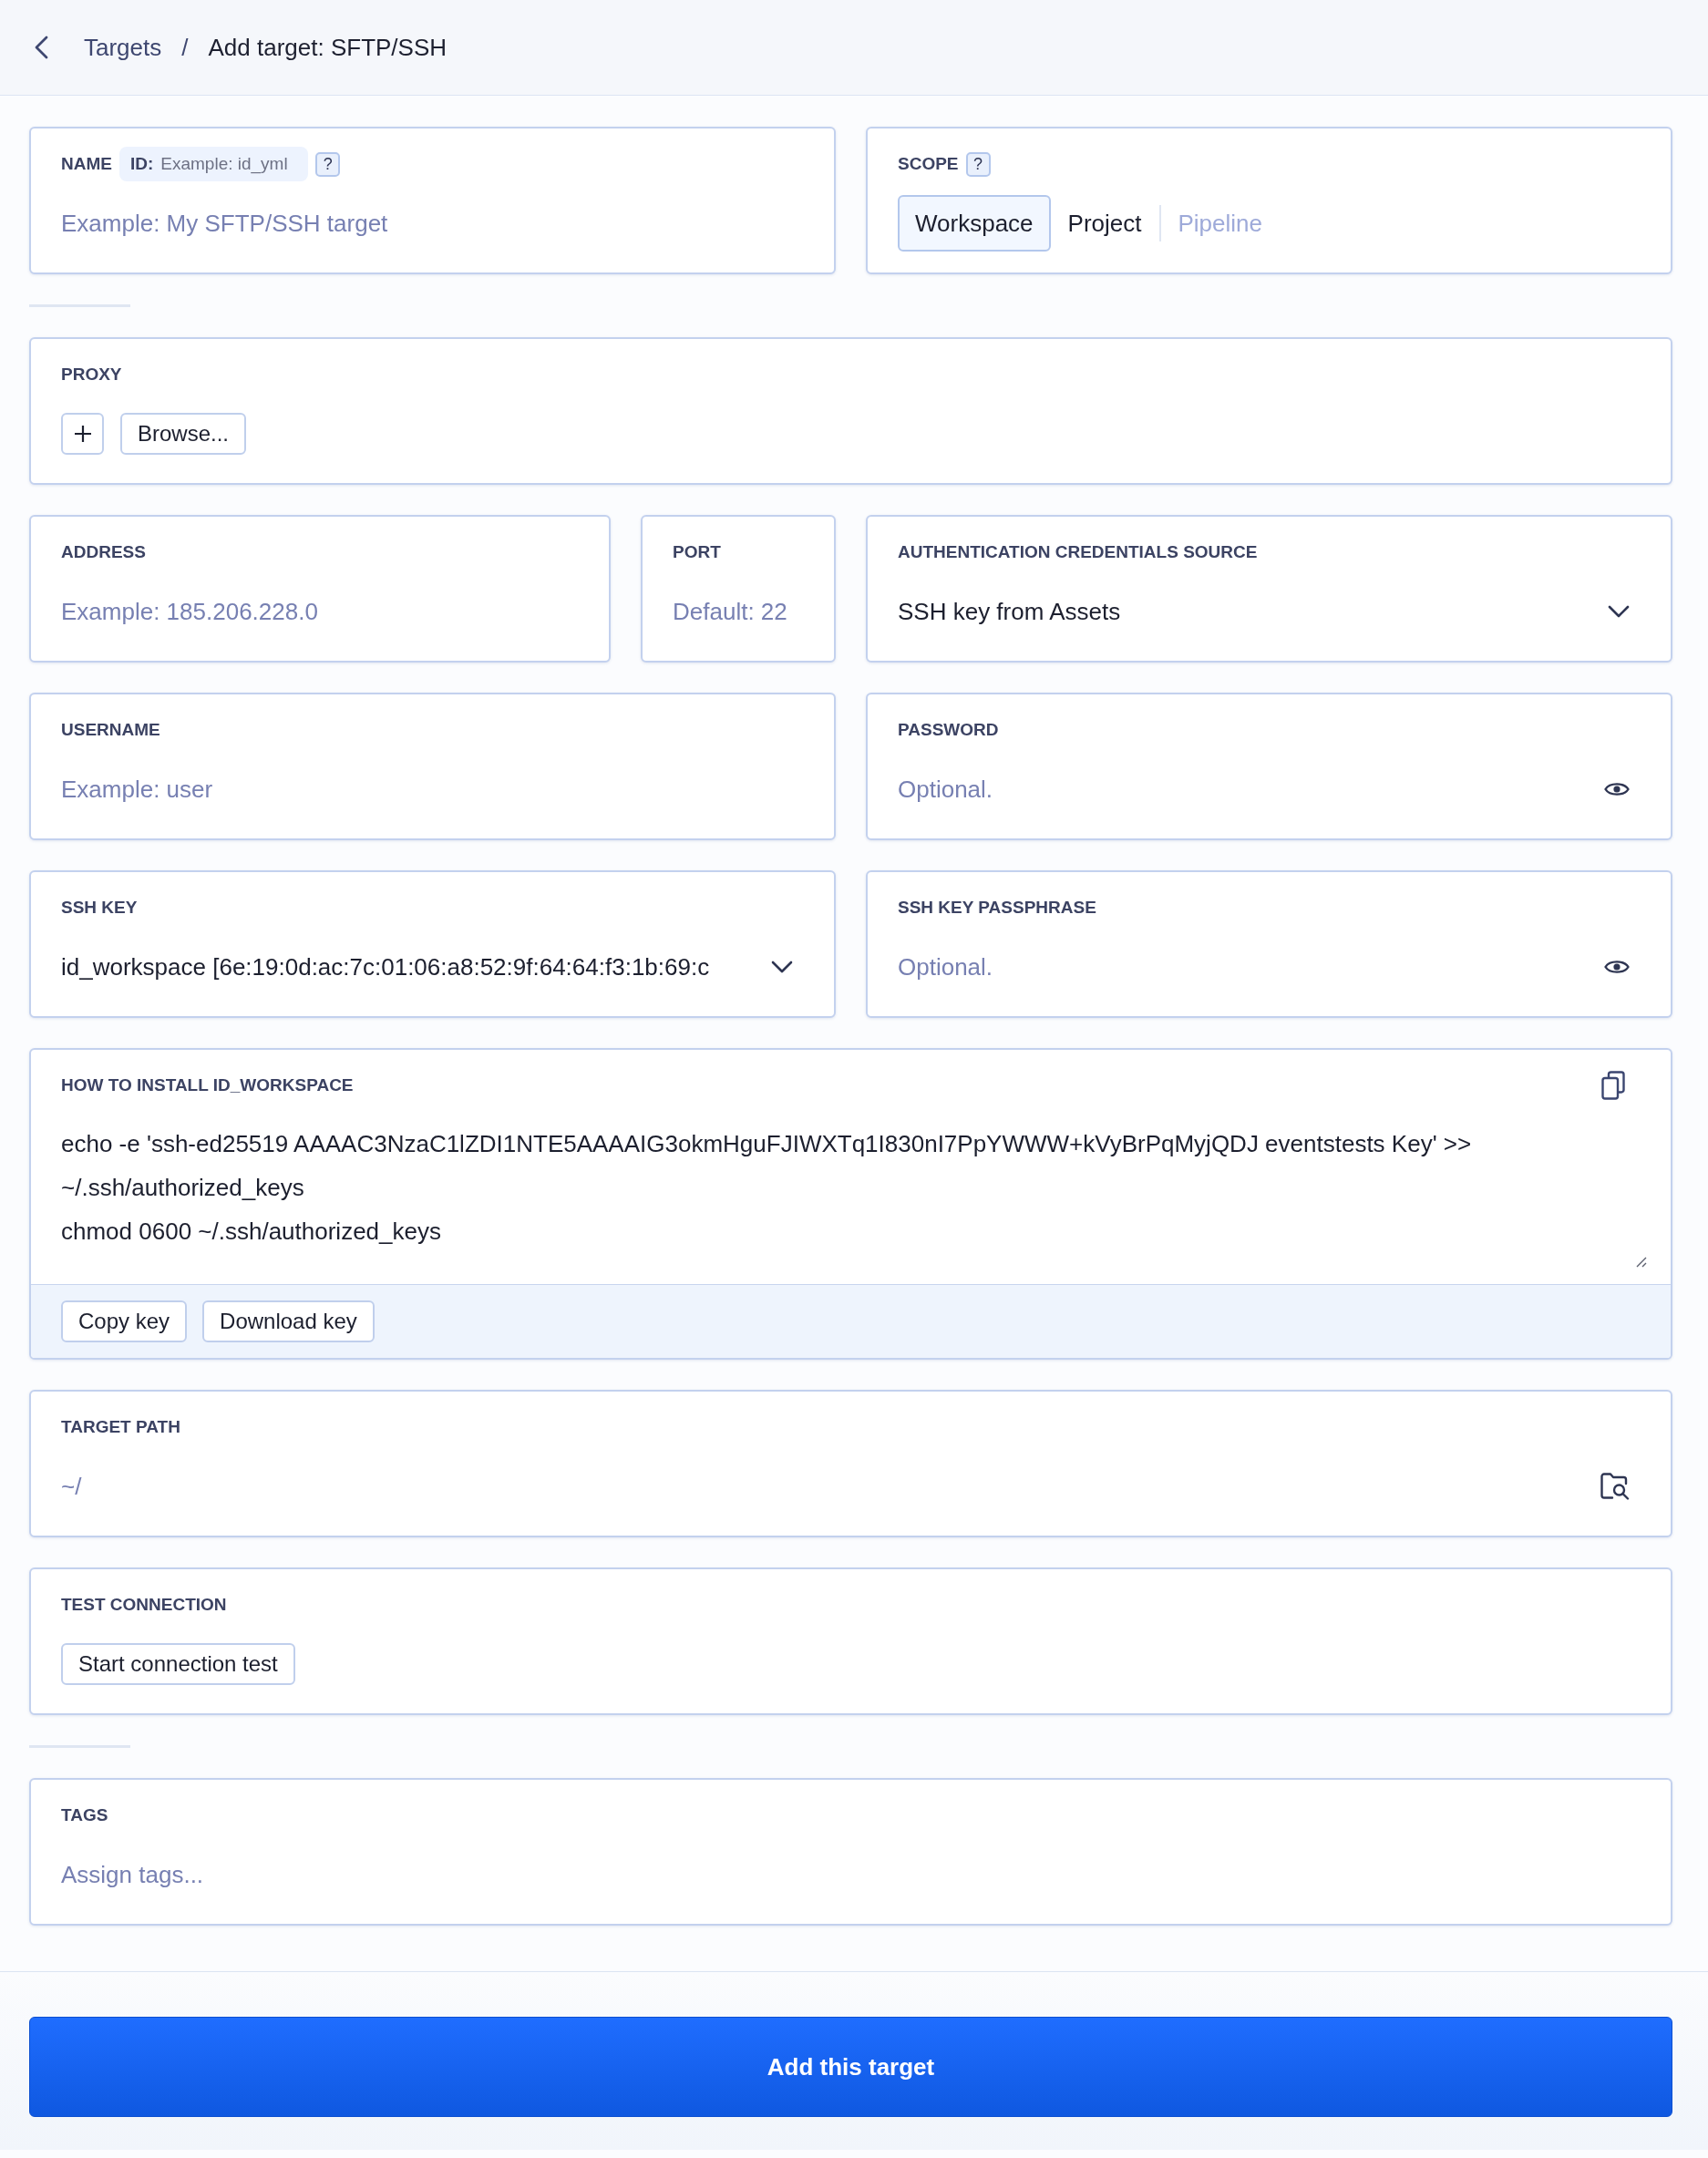  What do you see at coordinates (697, 552) in the screenshot?
I see `field-label: PORT` at bounding box center [697, 552].